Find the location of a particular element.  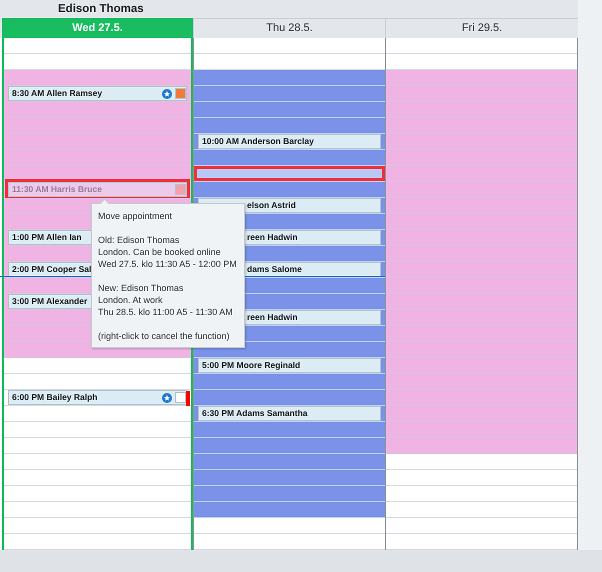

tooltip-text: (right-click to cancel the function) is located at coordinates (164, 336).